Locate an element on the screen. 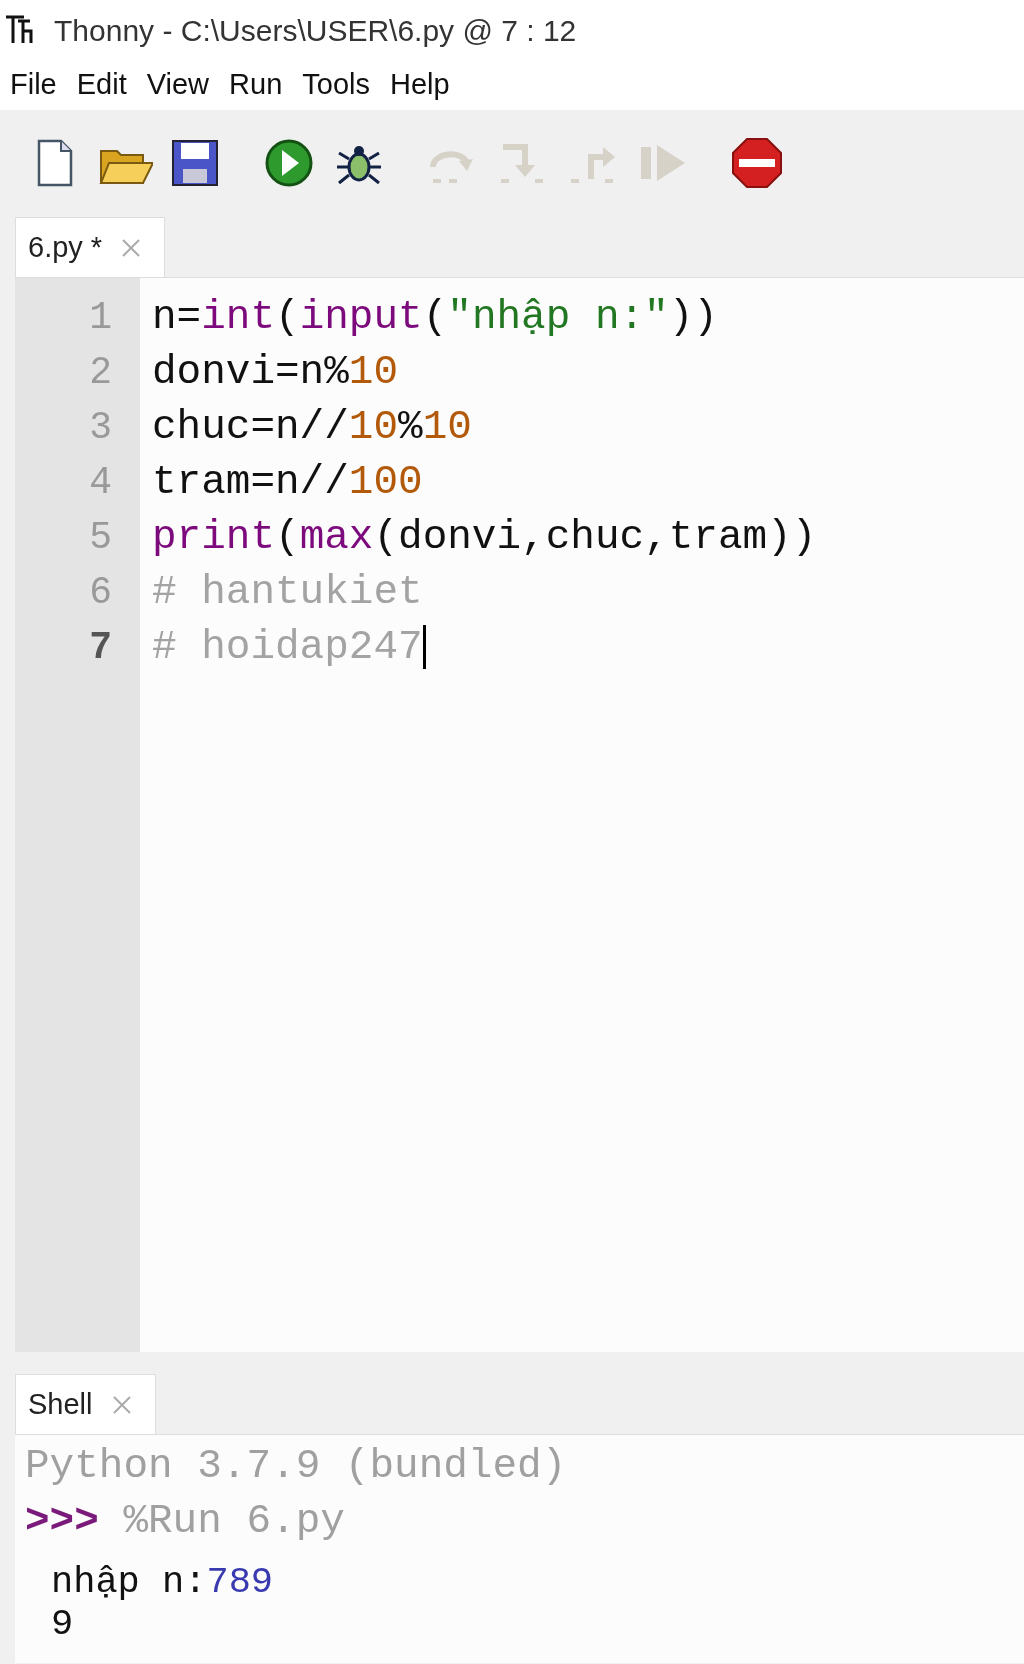  shell-output: 9 is located at coordinates (62, 1624).